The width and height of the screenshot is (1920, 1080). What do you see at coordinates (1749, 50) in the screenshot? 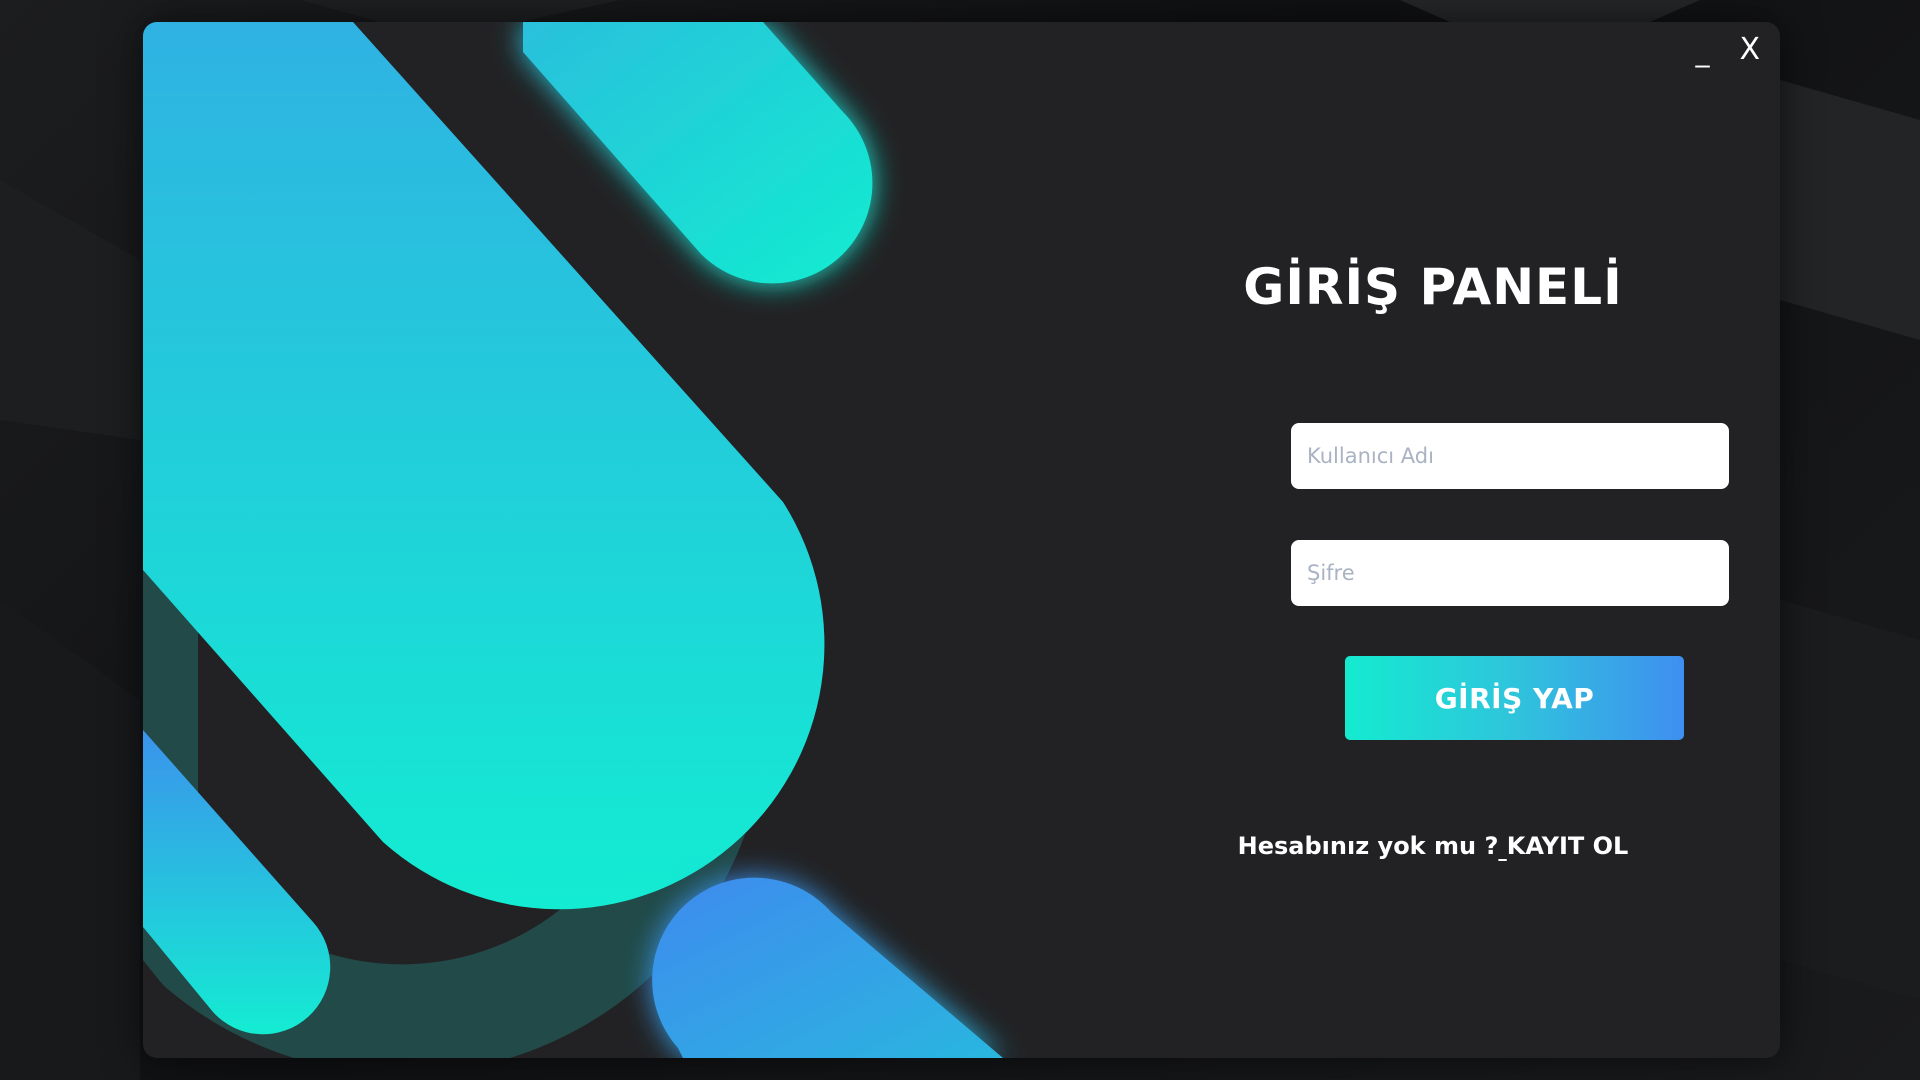
I see `close-icon: X` at bounding box center [1749, 50].